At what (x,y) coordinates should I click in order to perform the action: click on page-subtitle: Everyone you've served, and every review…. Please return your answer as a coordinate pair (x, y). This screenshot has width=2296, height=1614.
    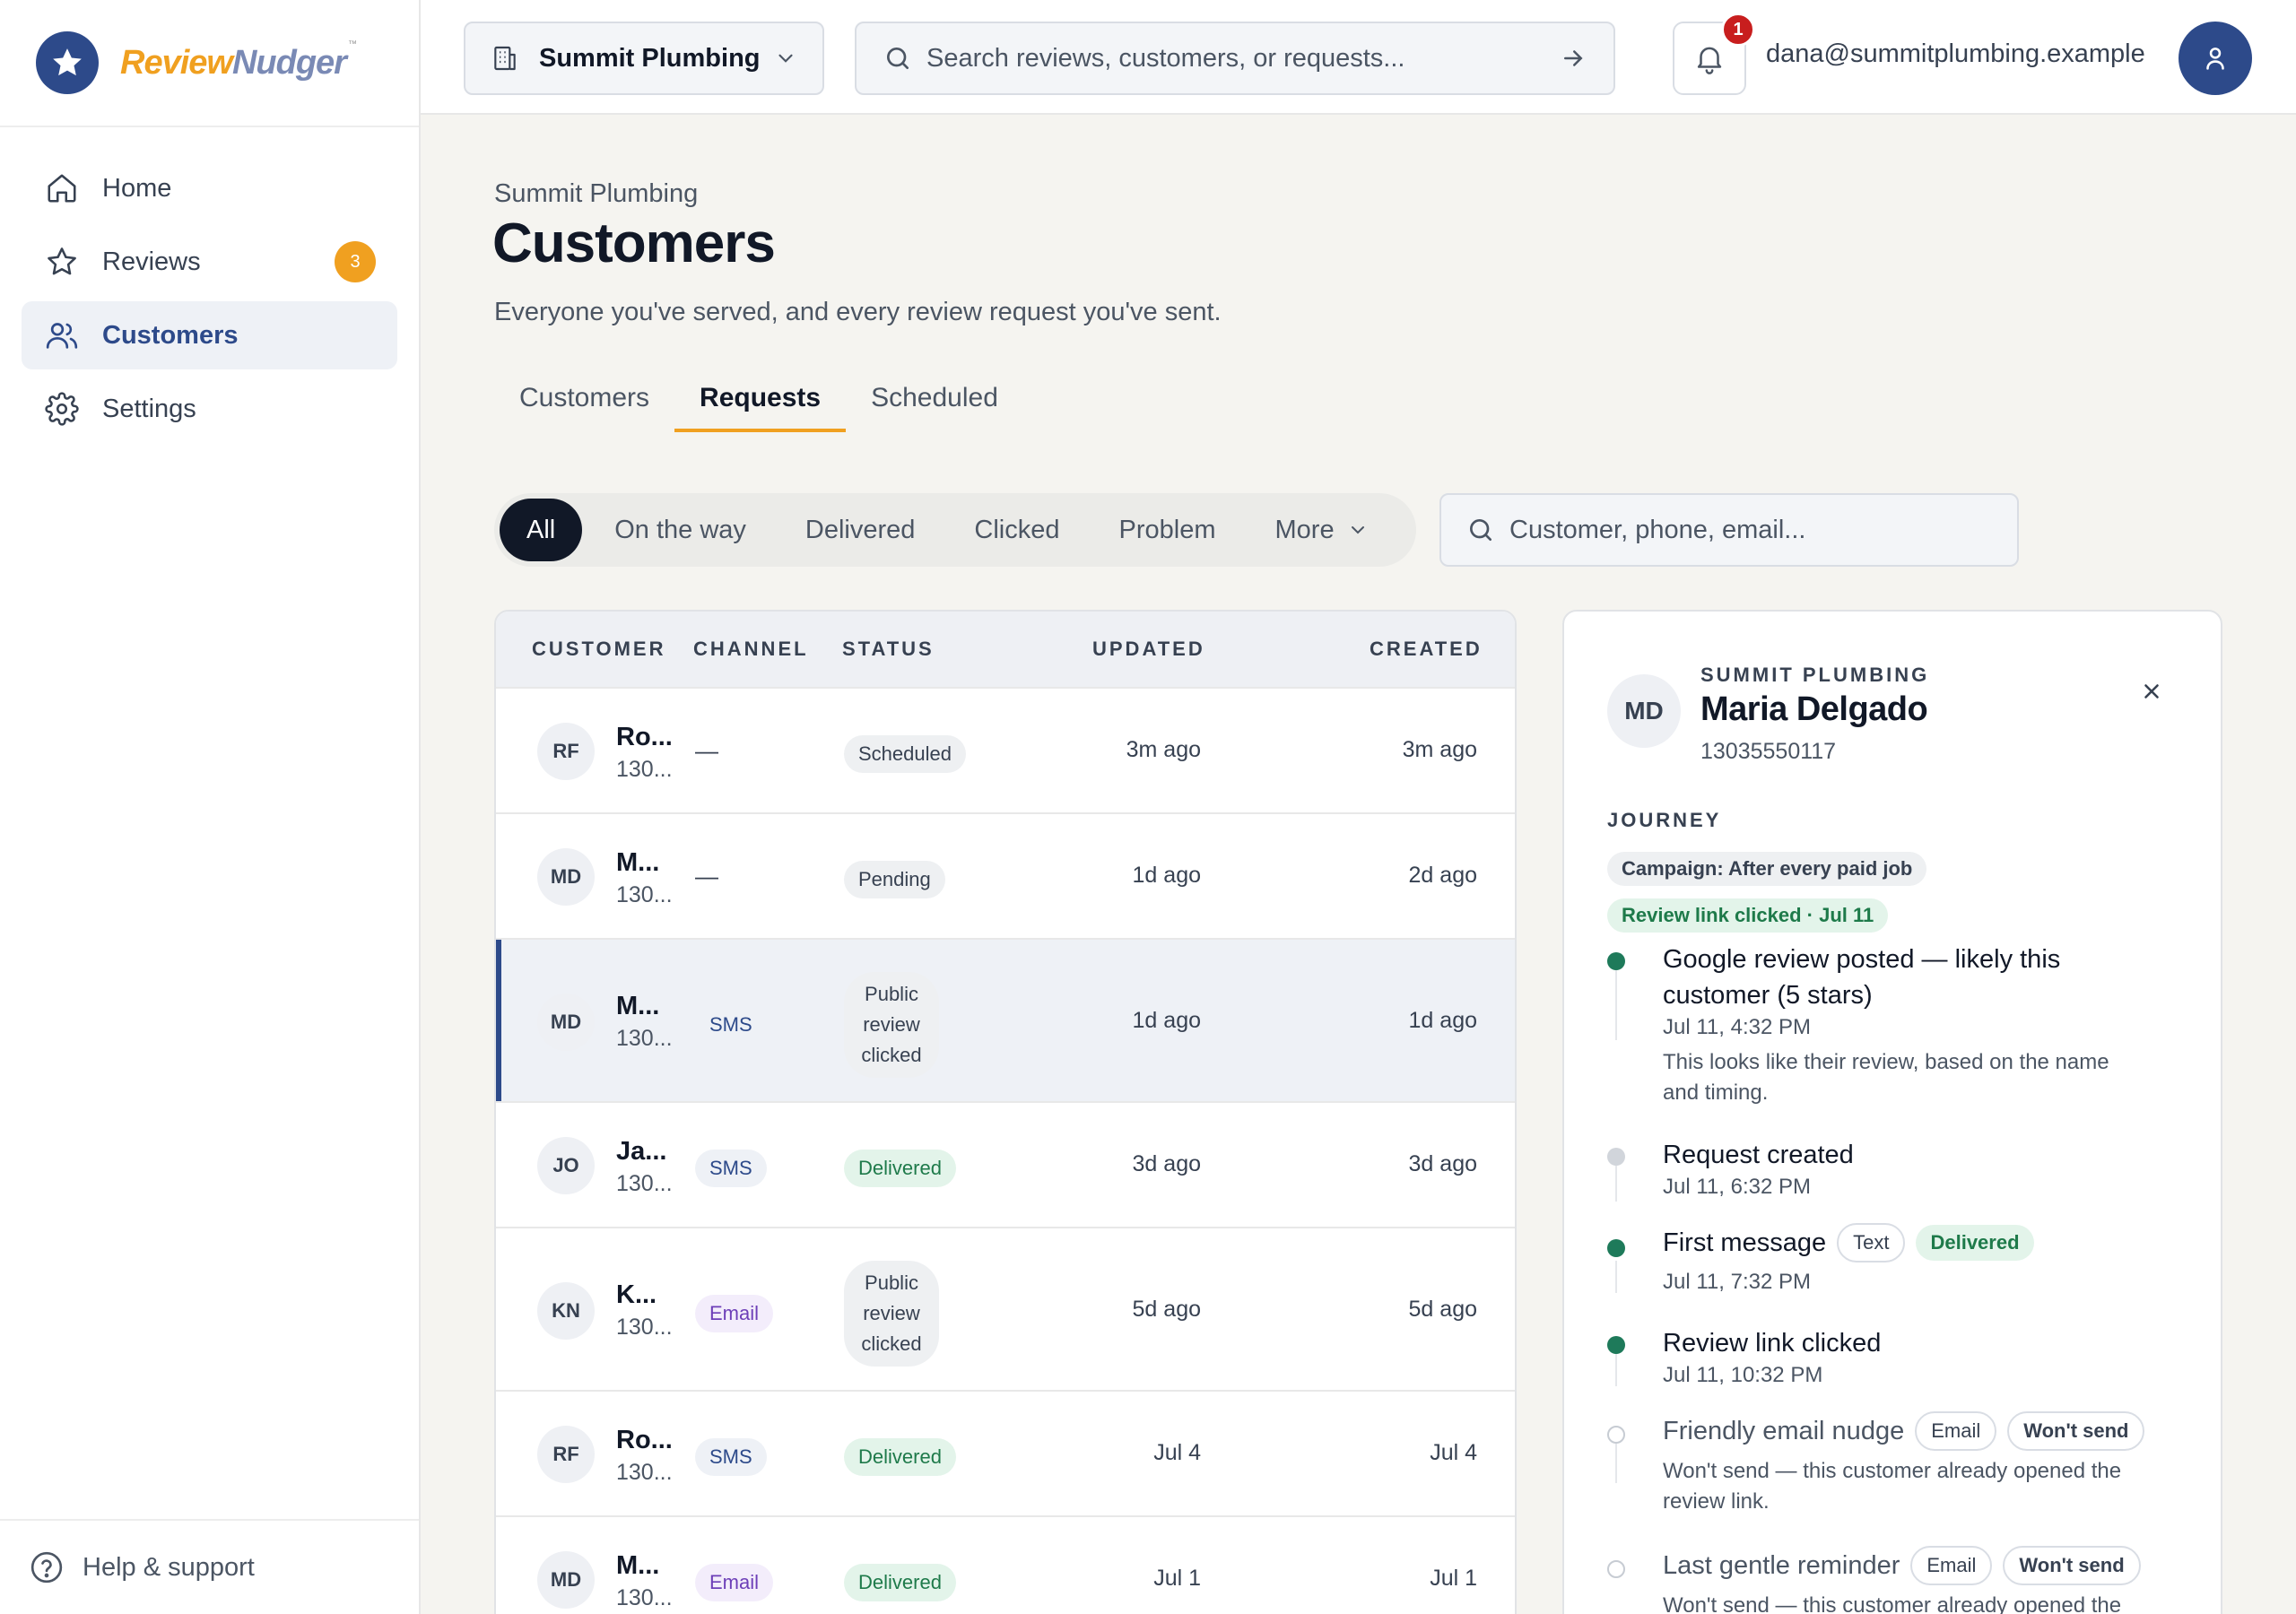
    Looking at the image, I should click on (858, 312).